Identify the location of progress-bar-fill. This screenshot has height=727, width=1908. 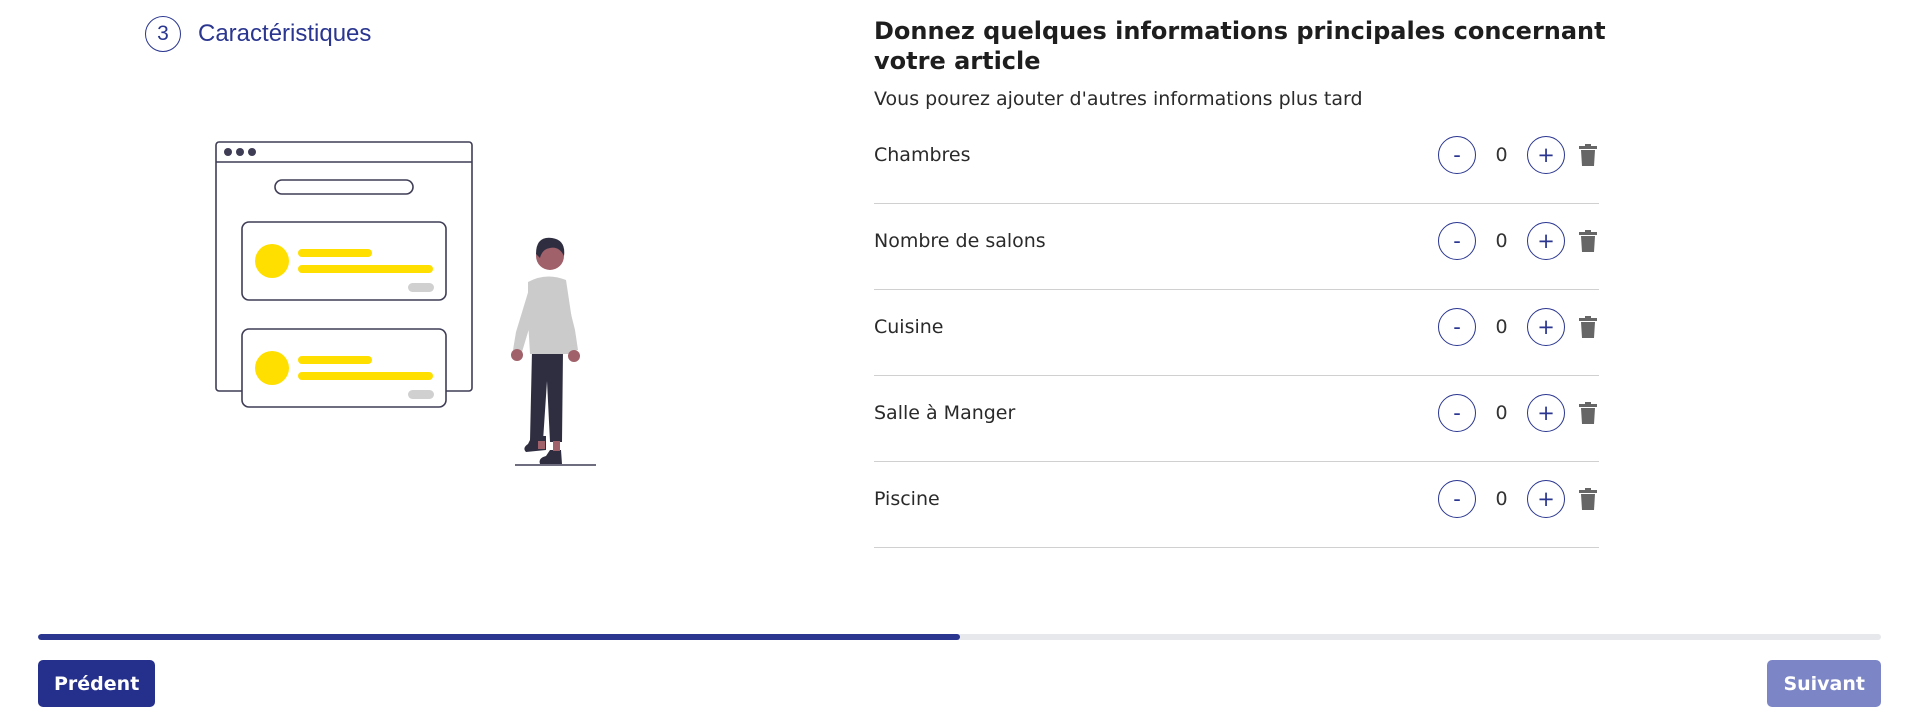
(499, 637).